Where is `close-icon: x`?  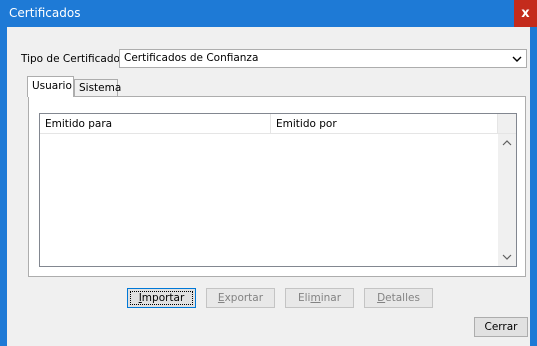 close-icon: x is located at coordinates (525, 13).